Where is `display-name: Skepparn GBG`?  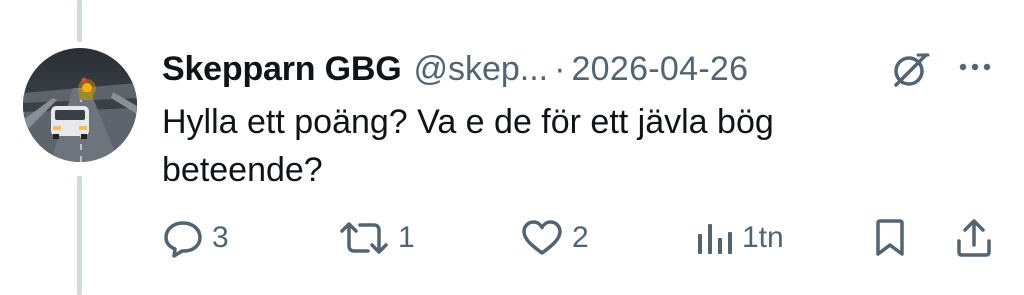 display-name: Skepparn GBG is located at coordinates (282, 69).